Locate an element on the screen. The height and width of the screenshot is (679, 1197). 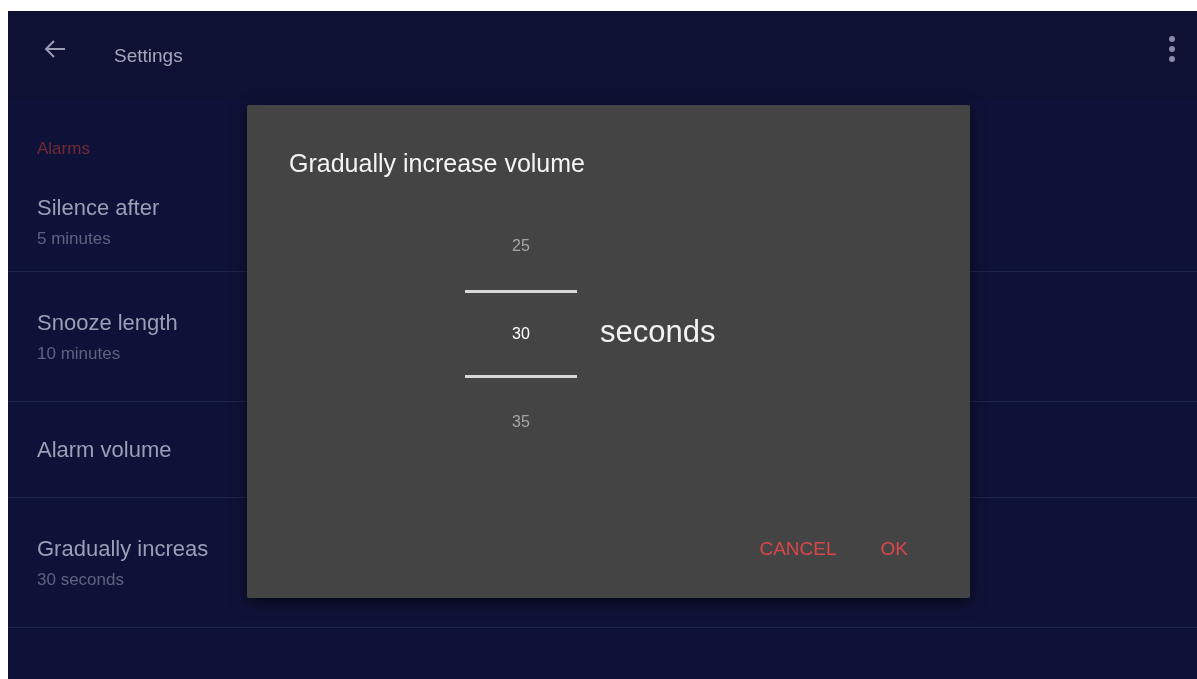
back-arrow-icon is located at coordinates (55, 49).